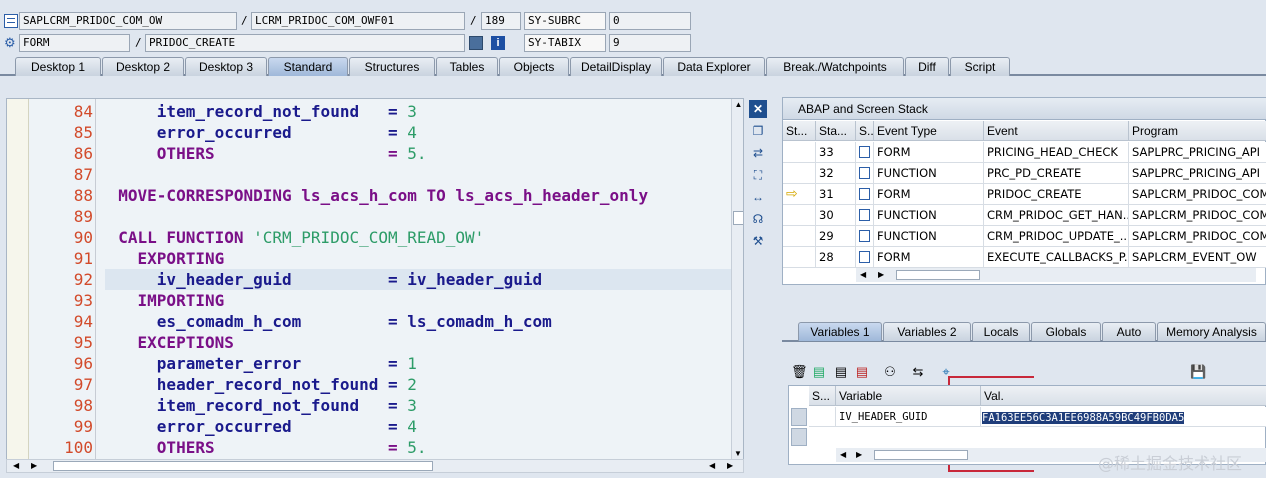 This screenshot has width=1266, height=478. What do you see at coordinates (758, 241) in the screenshot?
I see `tools-icon: ⚒` at bounding box center [758, 241].